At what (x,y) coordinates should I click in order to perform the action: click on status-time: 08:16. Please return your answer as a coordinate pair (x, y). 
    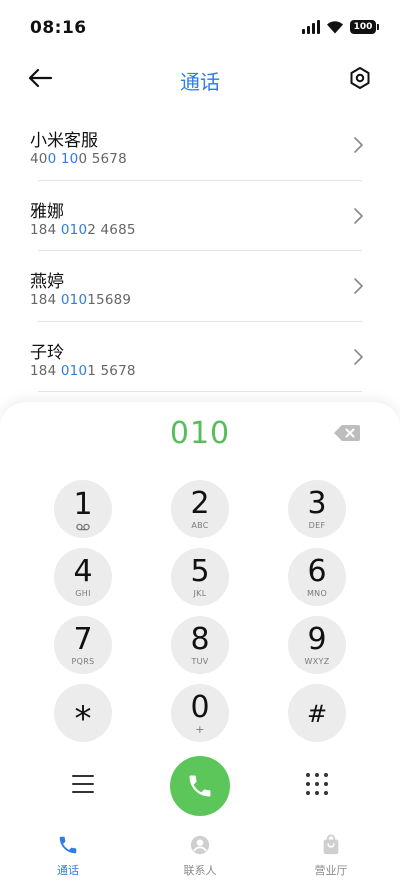
    Looking at the image, I should click on (58, 28).